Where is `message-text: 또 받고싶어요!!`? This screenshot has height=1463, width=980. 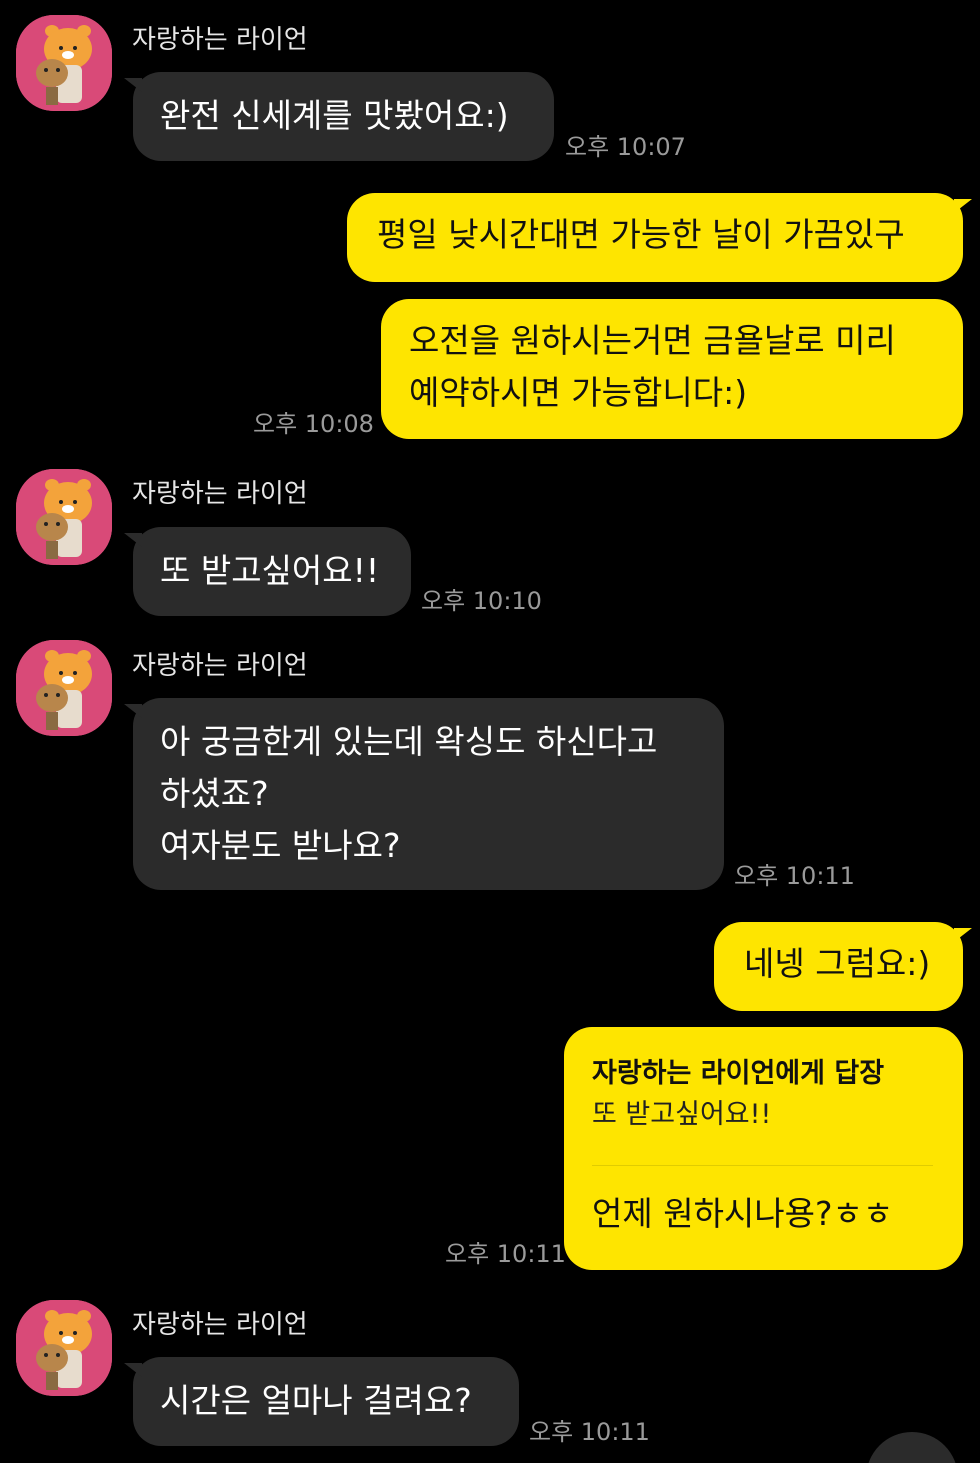
message-text: 또 받고싶어요!! is located at coordinates (270, 570).